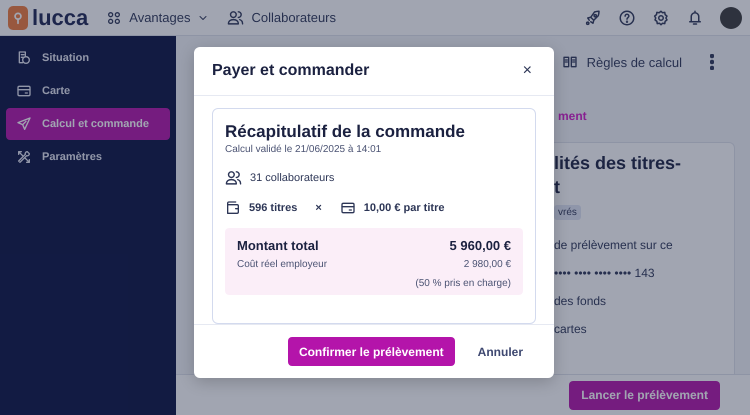 This screenshot has width=750, height=415. I want to click on send-icon, so click(24, 124).